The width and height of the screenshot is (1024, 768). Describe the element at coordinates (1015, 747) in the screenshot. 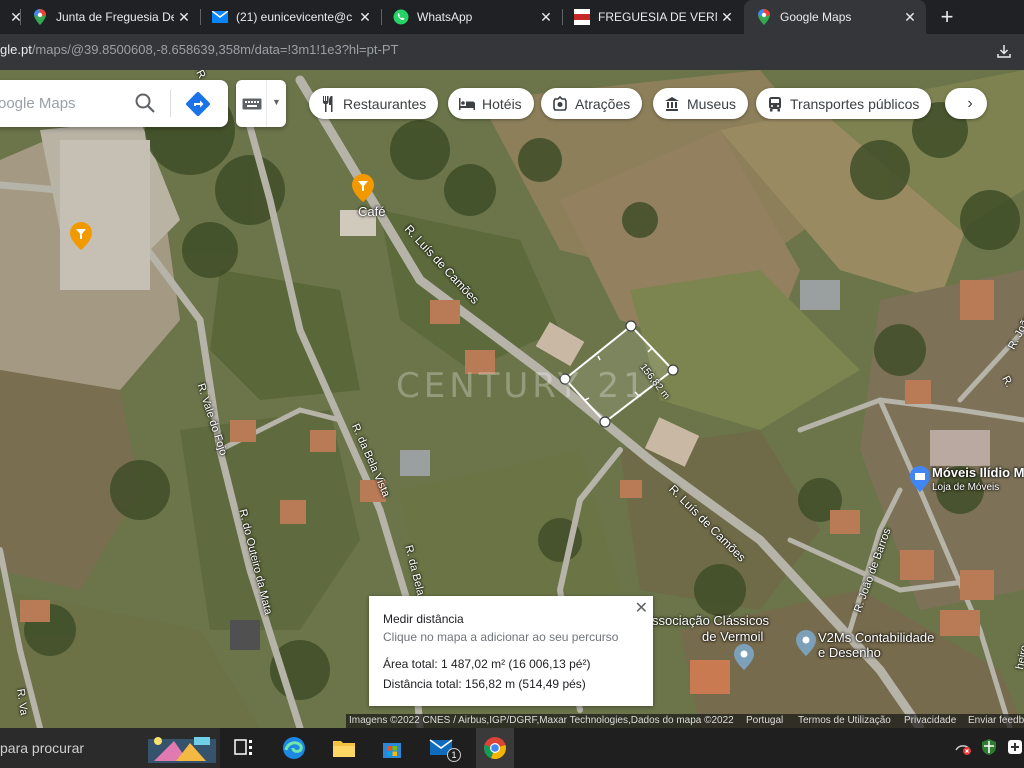

I see `app-tray-icon` at that location.